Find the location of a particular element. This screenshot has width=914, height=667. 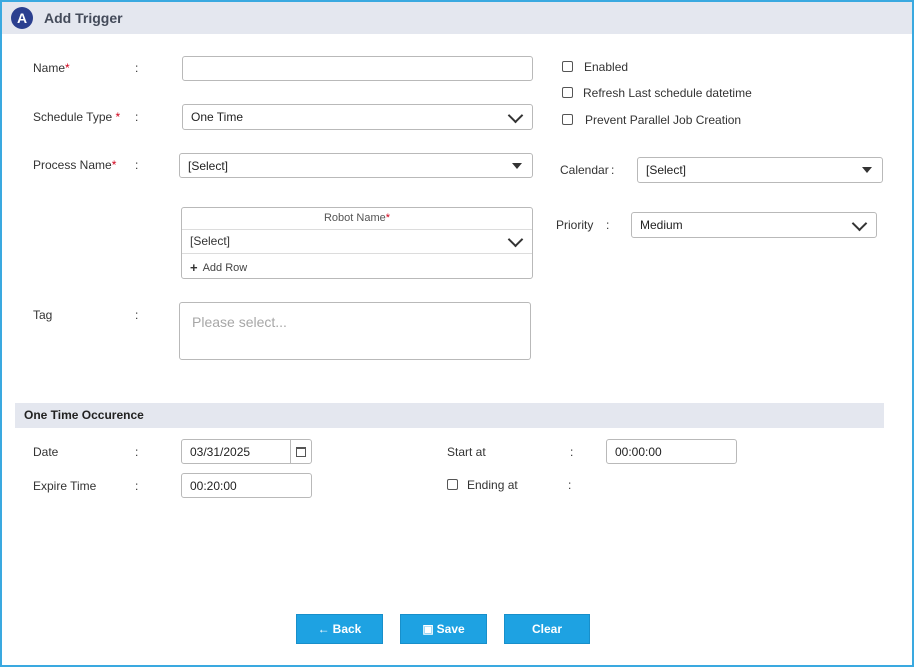

calendar-select: [Select] is located at coordinates (760, 170).